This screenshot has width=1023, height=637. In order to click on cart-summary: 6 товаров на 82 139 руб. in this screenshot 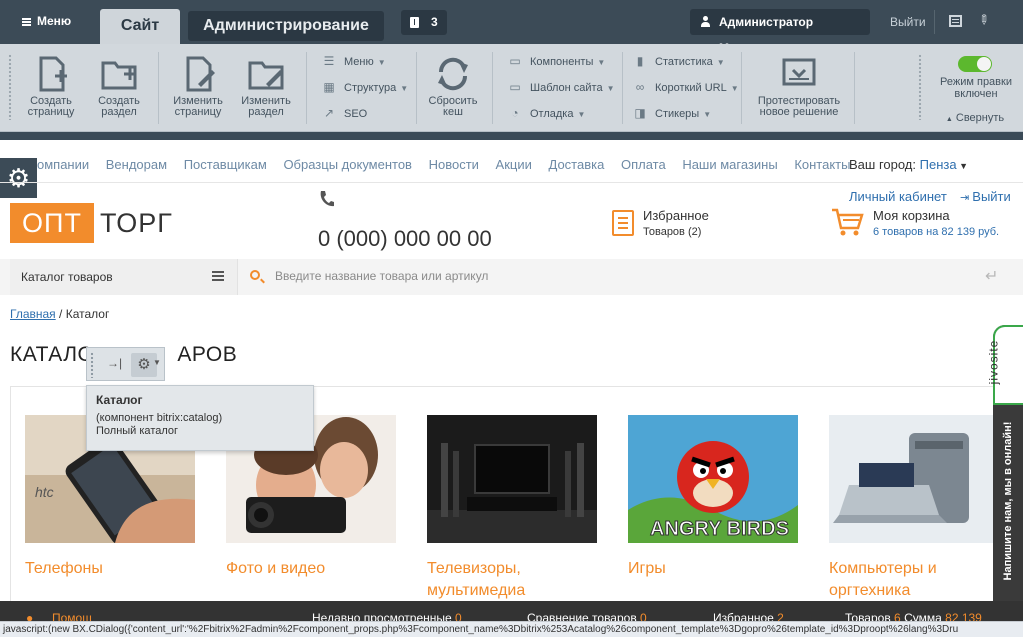, I will do `click(936, 232)`.